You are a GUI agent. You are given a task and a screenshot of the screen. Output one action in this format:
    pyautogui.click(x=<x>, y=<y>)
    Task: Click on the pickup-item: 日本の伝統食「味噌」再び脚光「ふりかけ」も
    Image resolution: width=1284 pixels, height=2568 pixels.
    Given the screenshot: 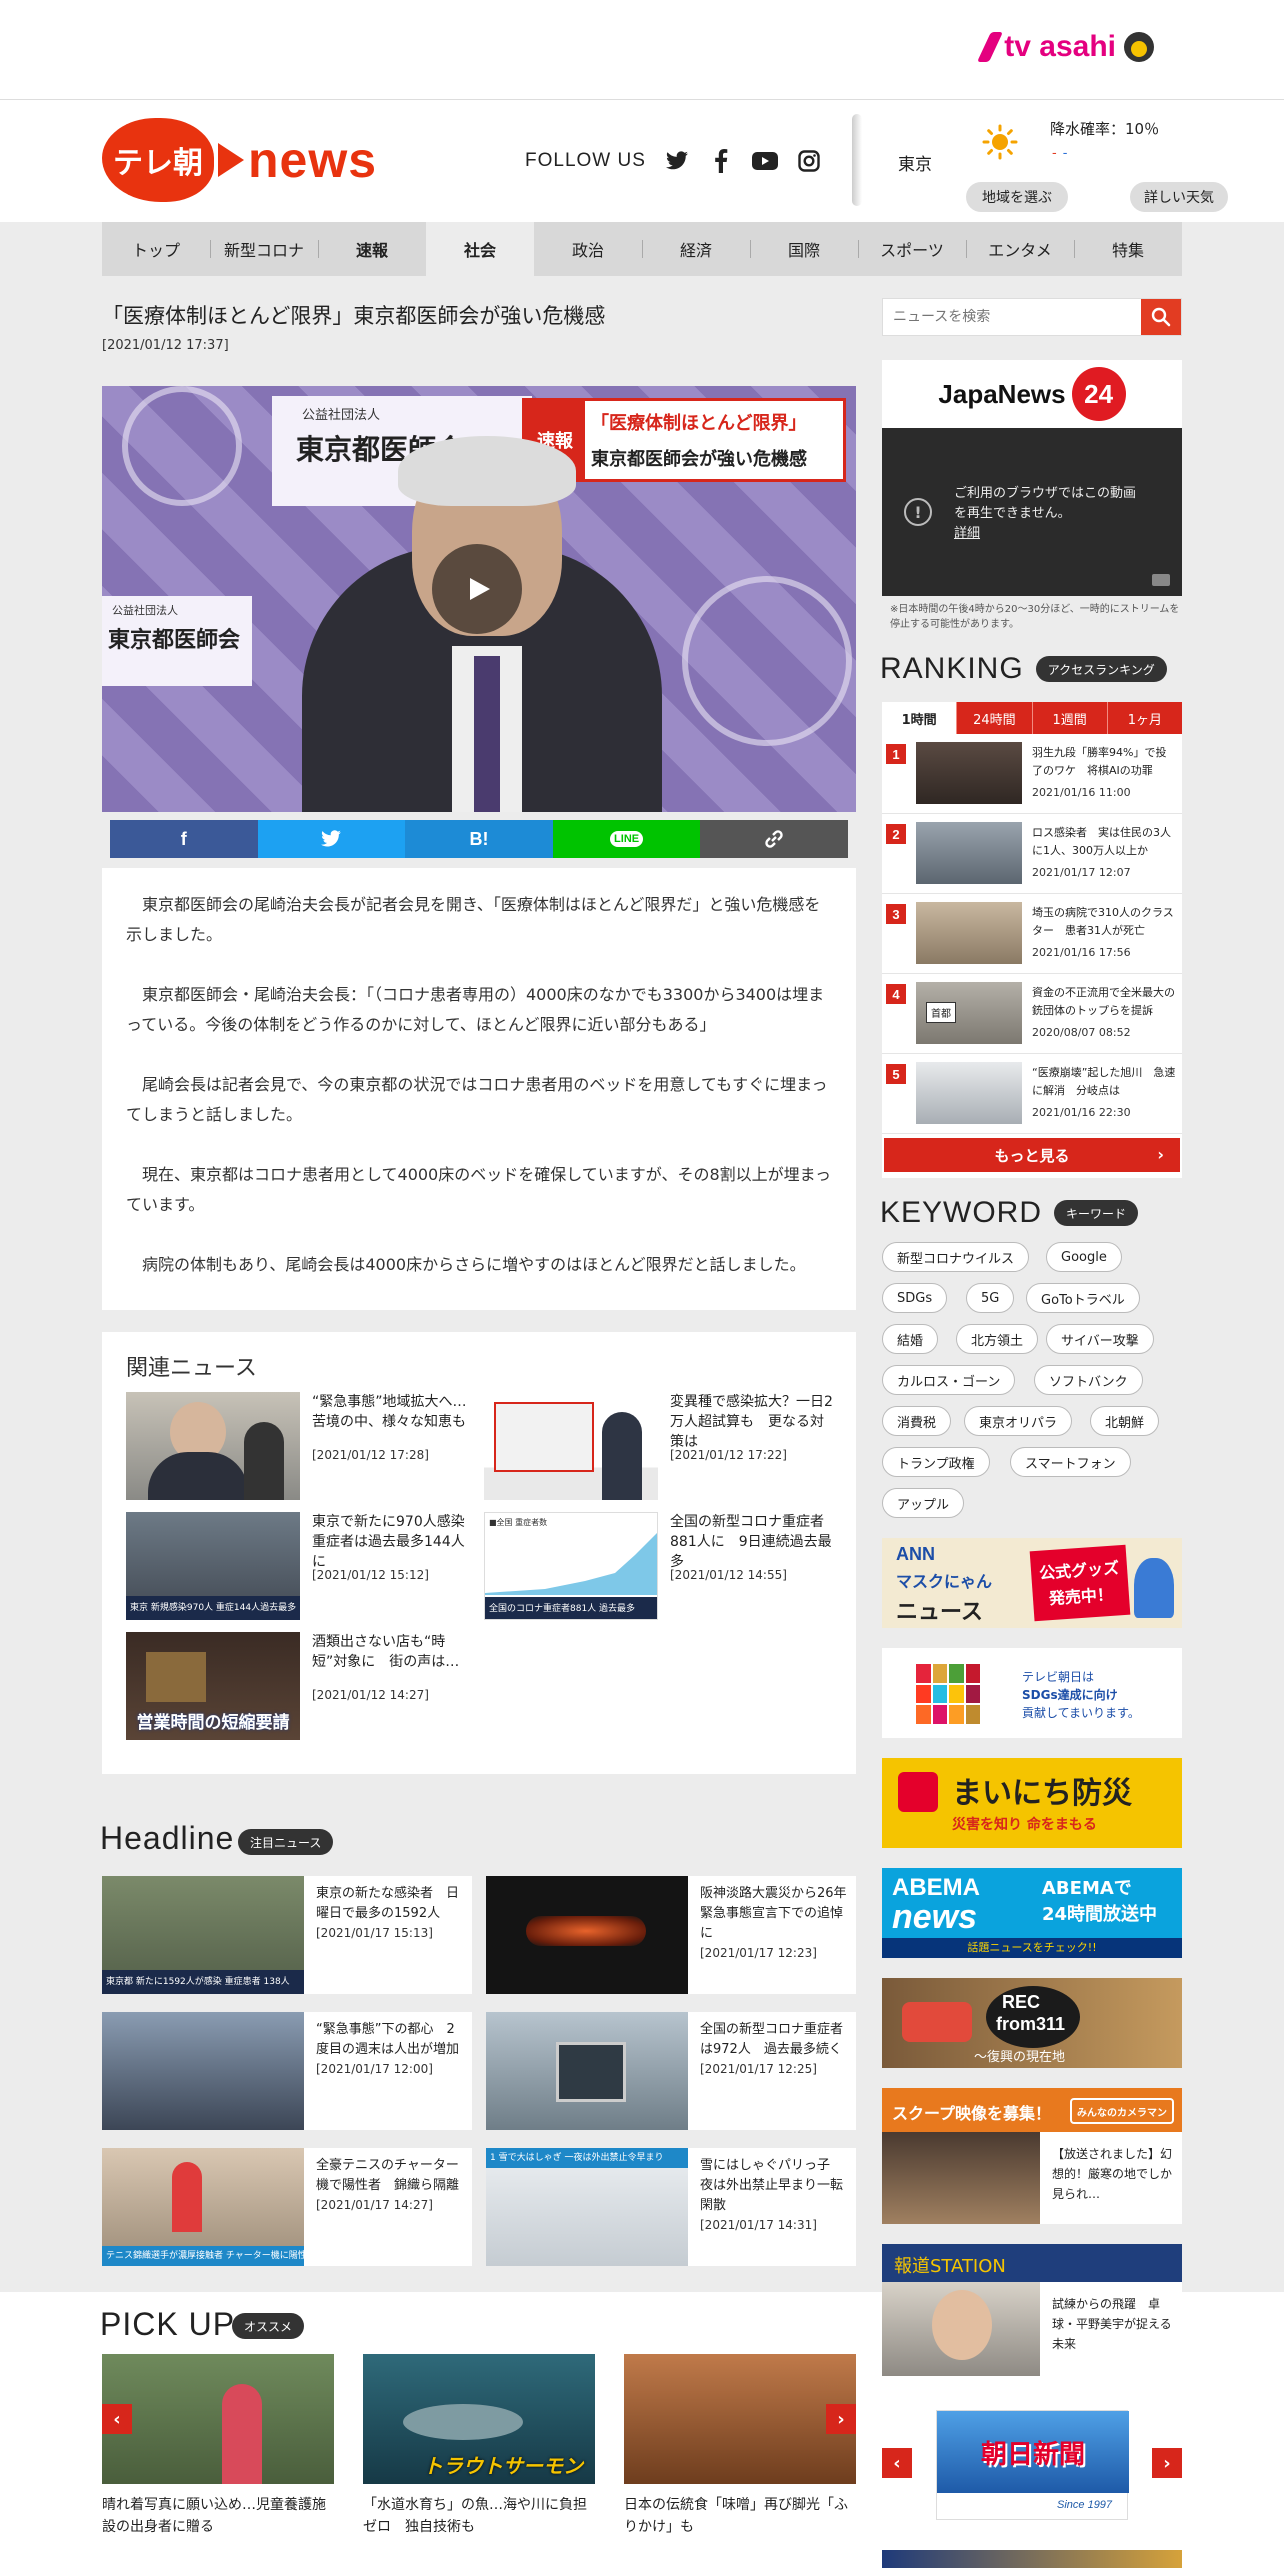 What is the action you would take?
    pyautogui.click(x=740, y=2449)
    